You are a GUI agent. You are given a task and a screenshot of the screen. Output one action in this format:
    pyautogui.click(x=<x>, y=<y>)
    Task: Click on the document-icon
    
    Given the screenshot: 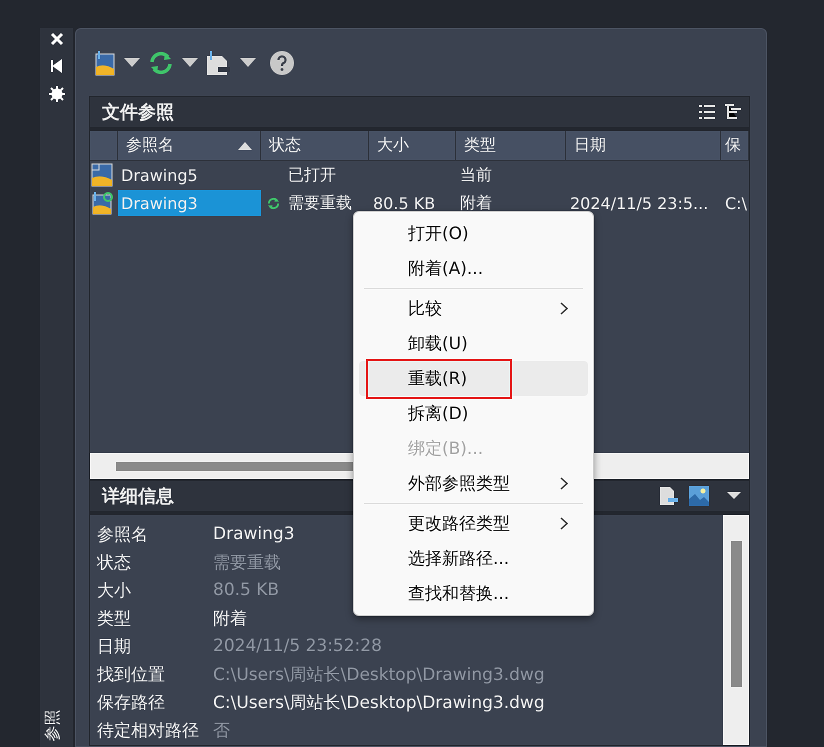 What is the action you would take?
    pyautogui.click(x=669, y=496)
    